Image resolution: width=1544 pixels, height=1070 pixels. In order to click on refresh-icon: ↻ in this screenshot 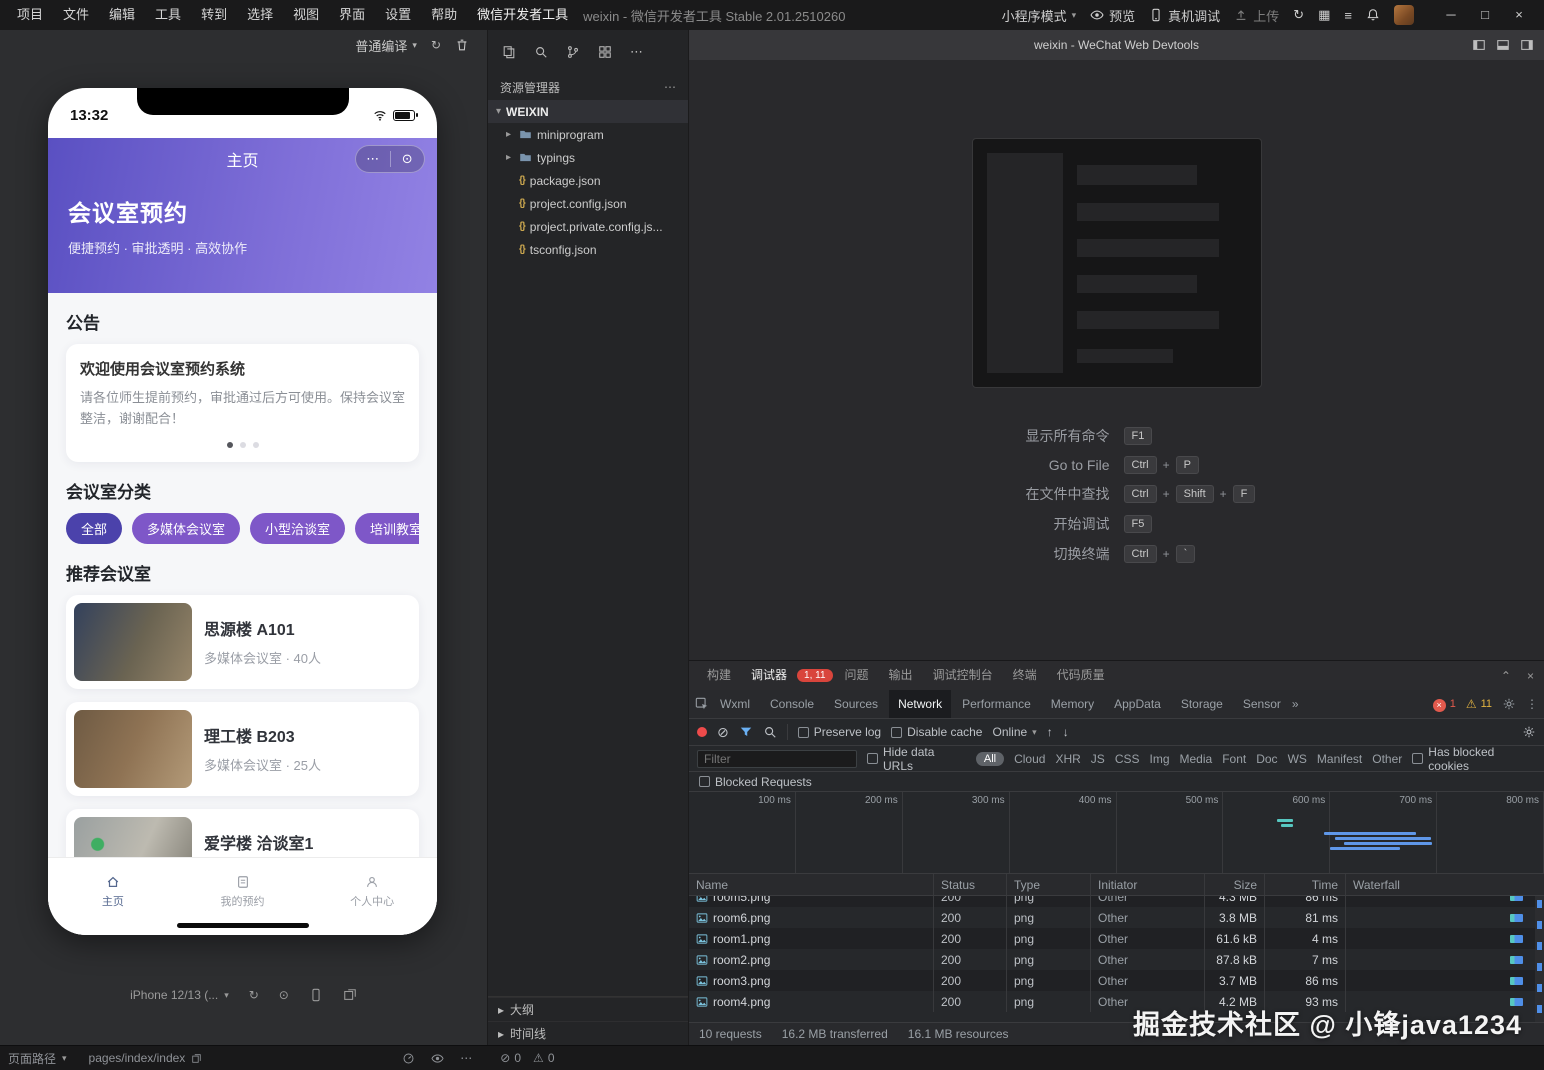, I will do `click(436, 45)`.